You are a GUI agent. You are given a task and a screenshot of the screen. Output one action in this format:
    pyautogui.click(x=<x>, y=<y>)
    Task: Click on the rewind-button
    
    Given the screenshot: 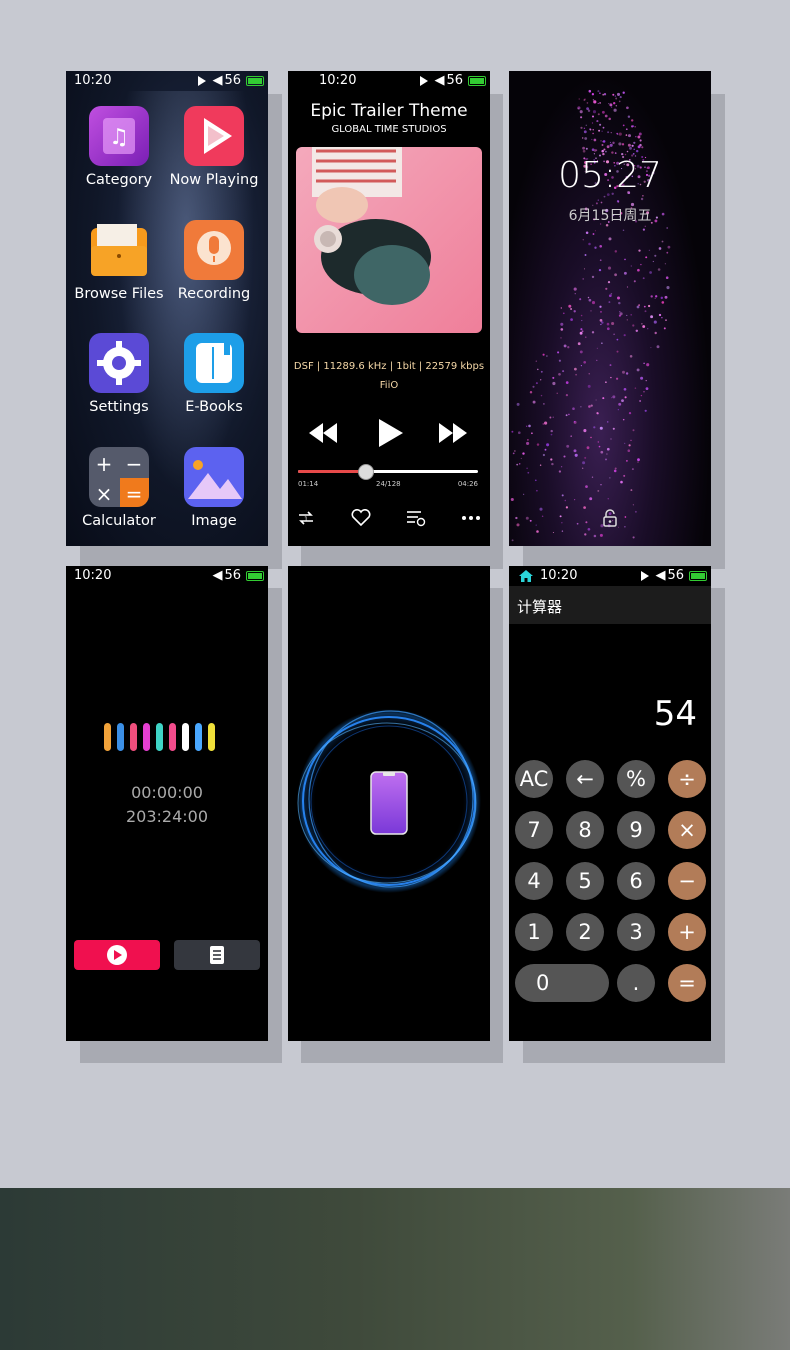 What is the action you would take?
    pyautogui.click(x=324, y=433)
    